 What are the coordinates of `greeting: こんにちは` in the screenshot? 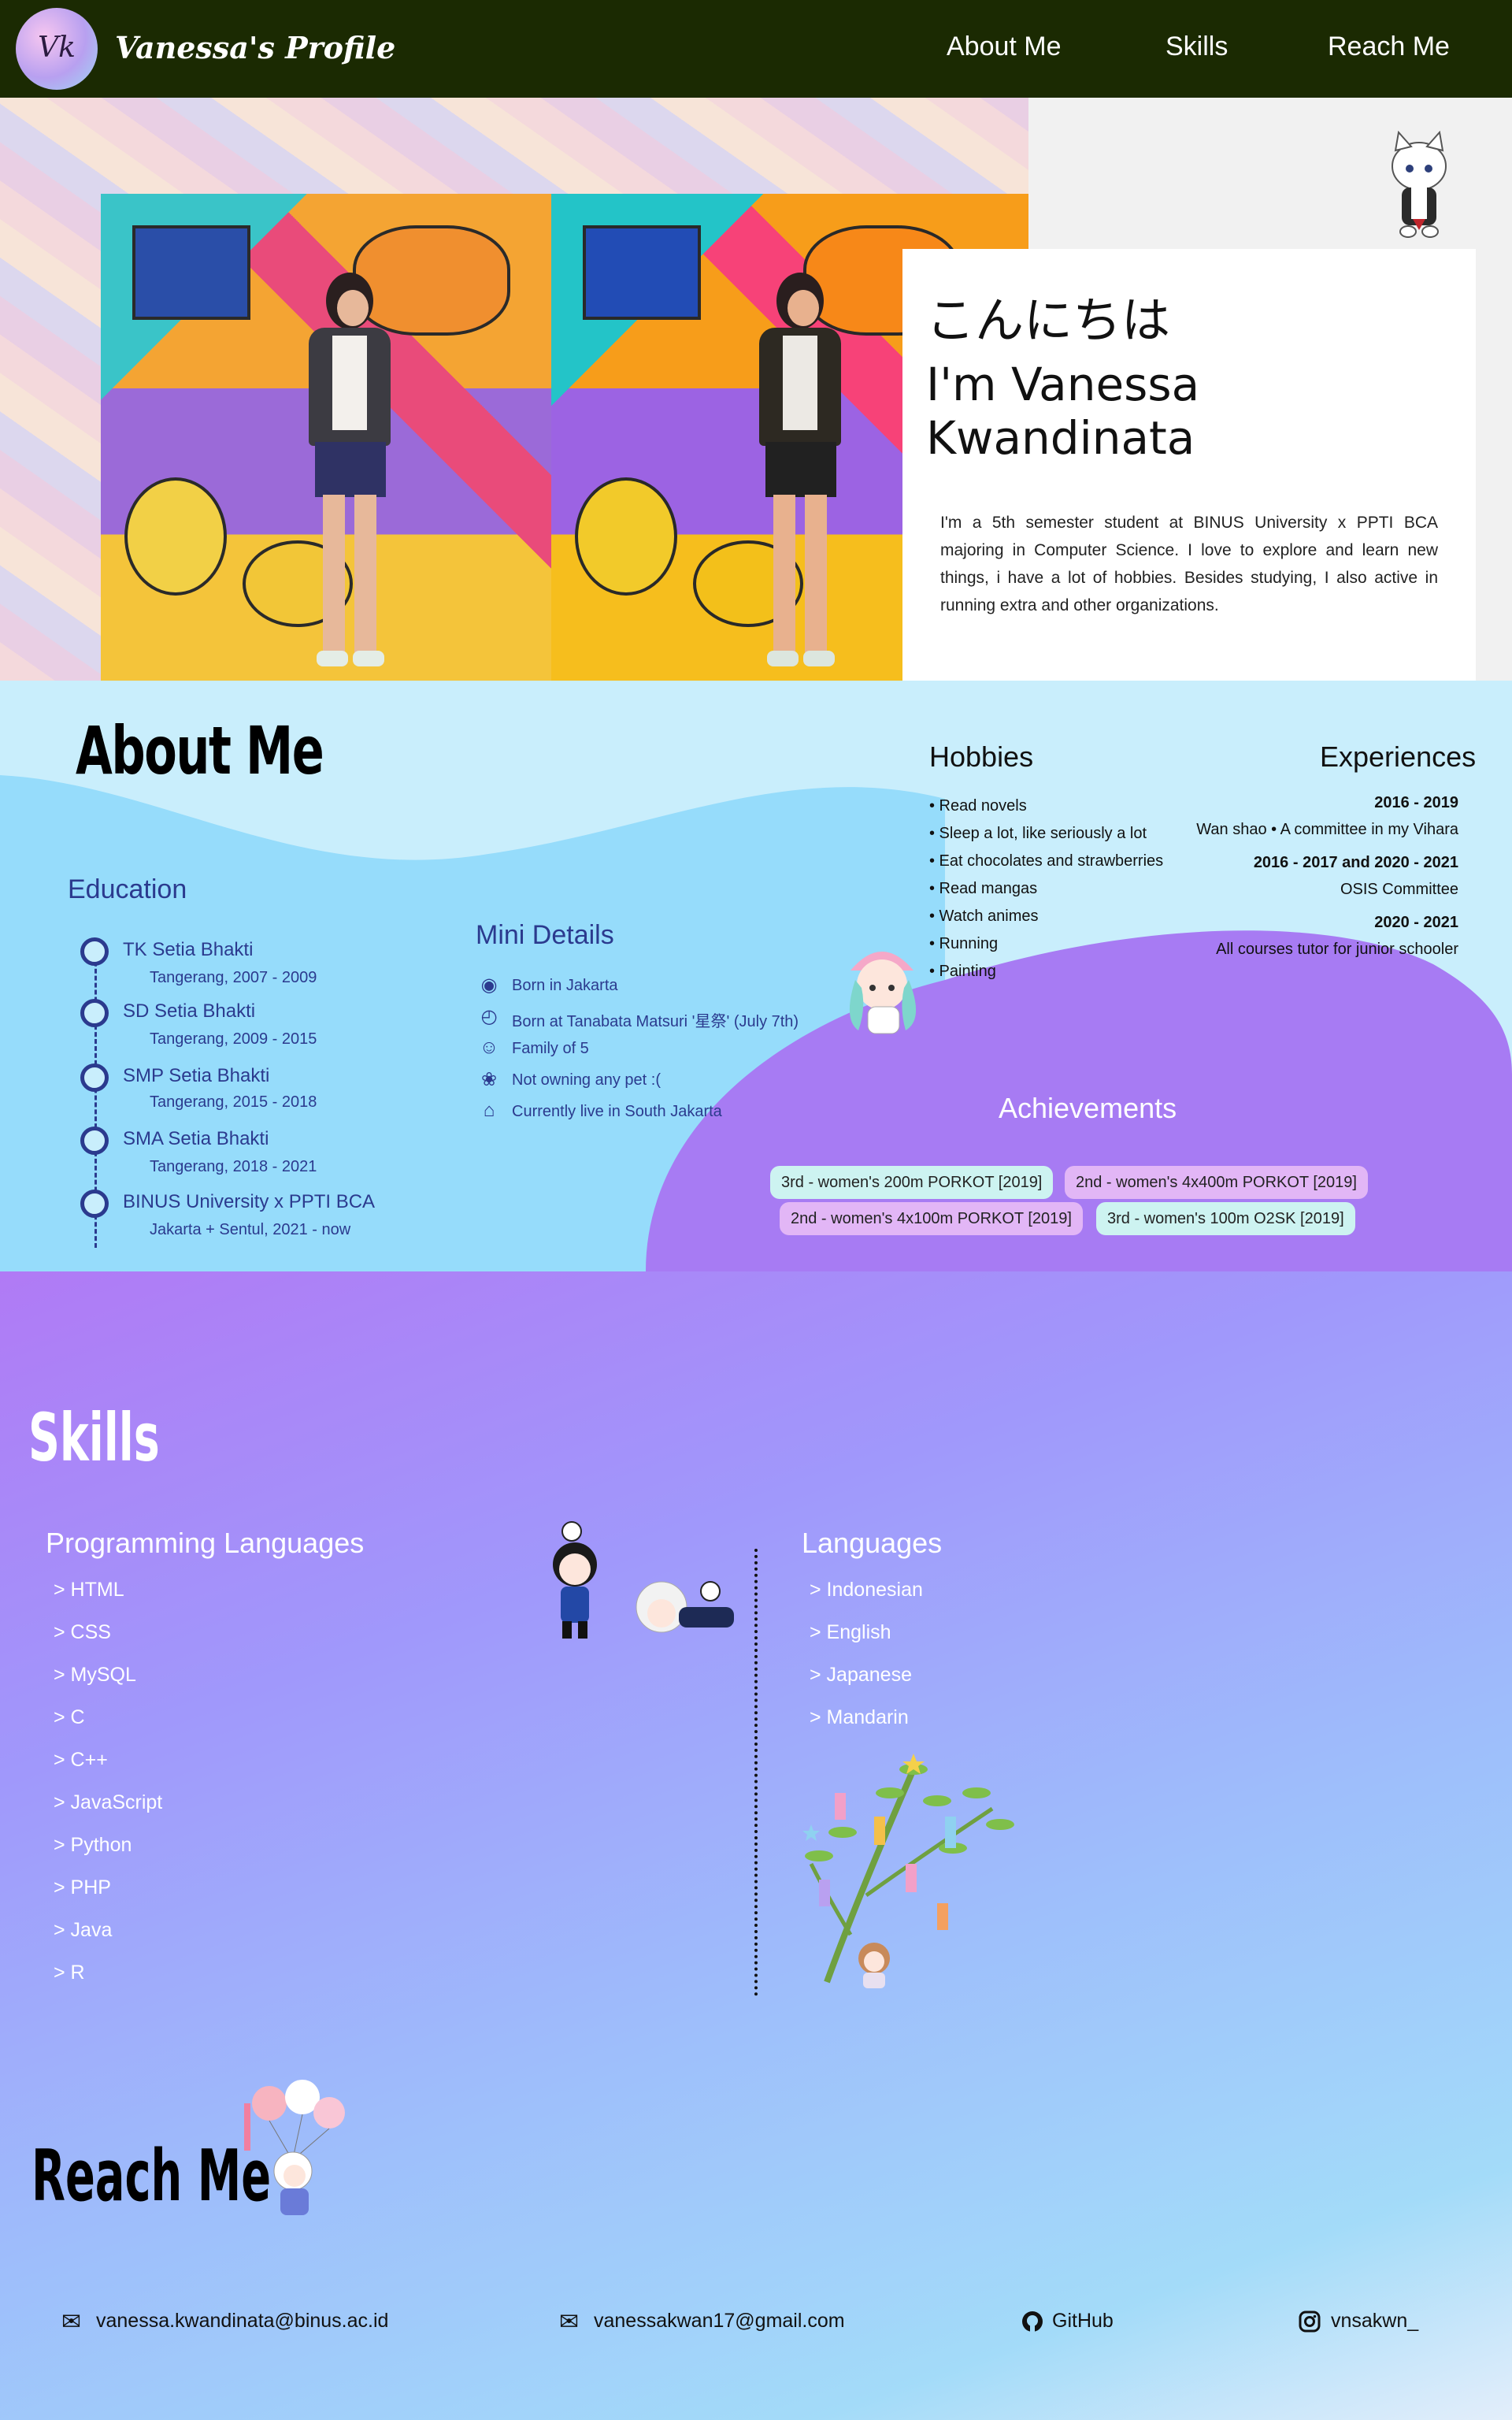 It's located at (1048, 320).